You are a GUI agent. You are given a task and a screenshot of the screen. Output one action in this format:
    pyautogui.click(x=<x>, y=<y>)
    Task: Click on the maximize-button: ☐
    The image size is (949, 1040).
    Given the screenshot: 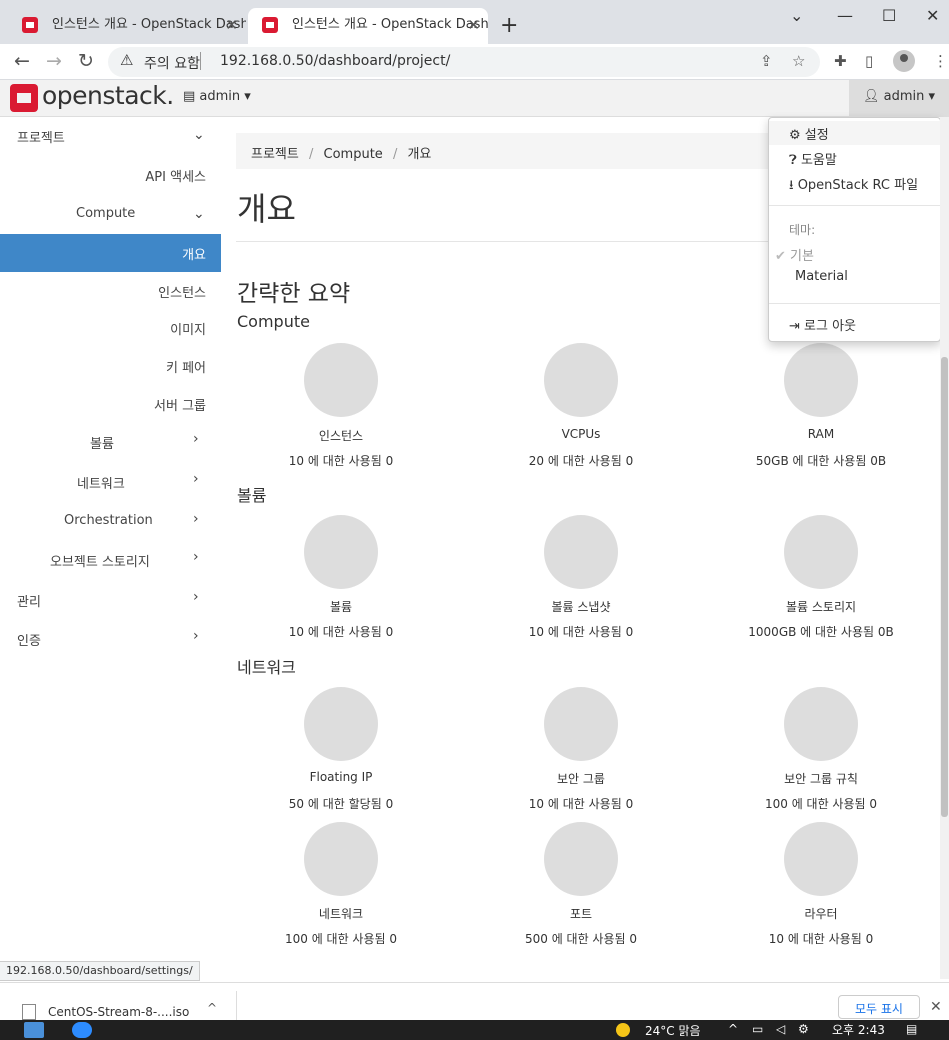 What is the action you would take?
    pyautogui.click(x=889, y=15)
    